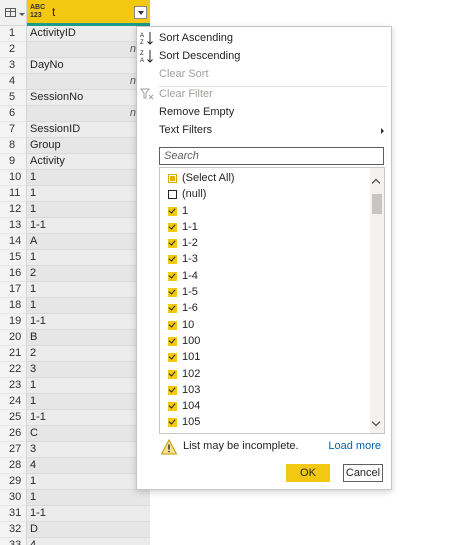  Describe the element at coordinates (265, 422) in the screenshot. I see `filter-option: 105` at that location.